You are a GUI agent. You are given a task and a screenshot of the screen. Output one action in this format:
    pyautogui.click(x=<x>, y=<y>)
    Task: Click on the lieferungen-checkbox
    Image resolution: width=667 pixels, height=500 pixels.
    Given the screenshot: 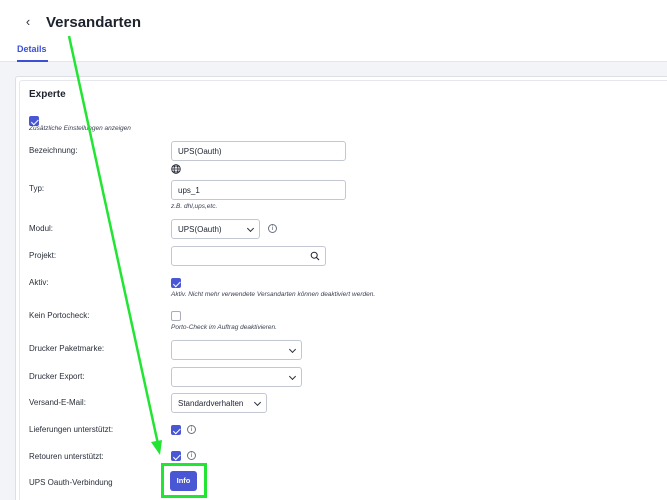 What is the action you would take?
    pyautogui.click(x=176, y=430)
    